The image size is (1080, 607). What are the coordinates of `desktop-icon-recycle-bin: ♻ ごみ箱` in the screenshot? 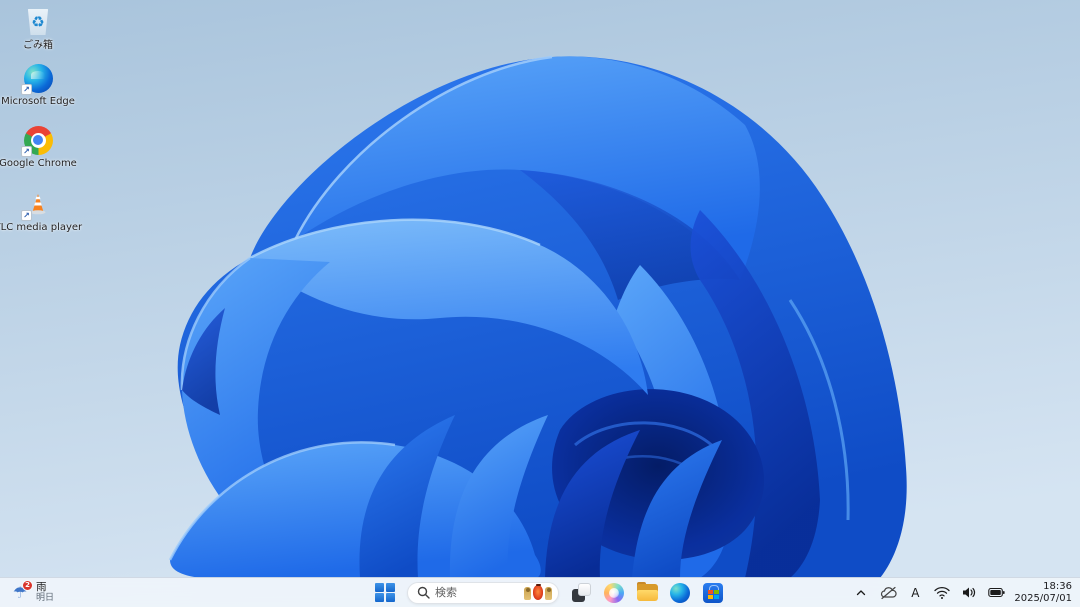 It's located at (38, 28).